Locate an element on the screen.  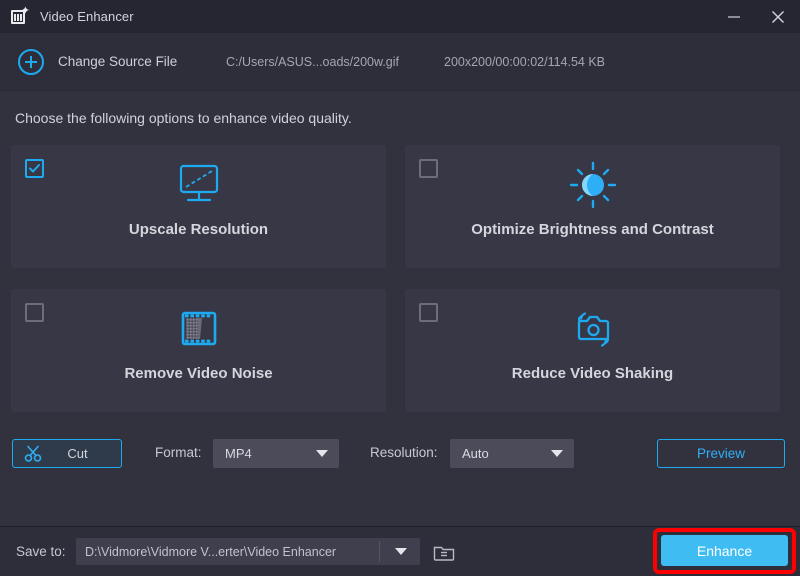
monitor-upscale-icon is located at coordinates (198, 185).